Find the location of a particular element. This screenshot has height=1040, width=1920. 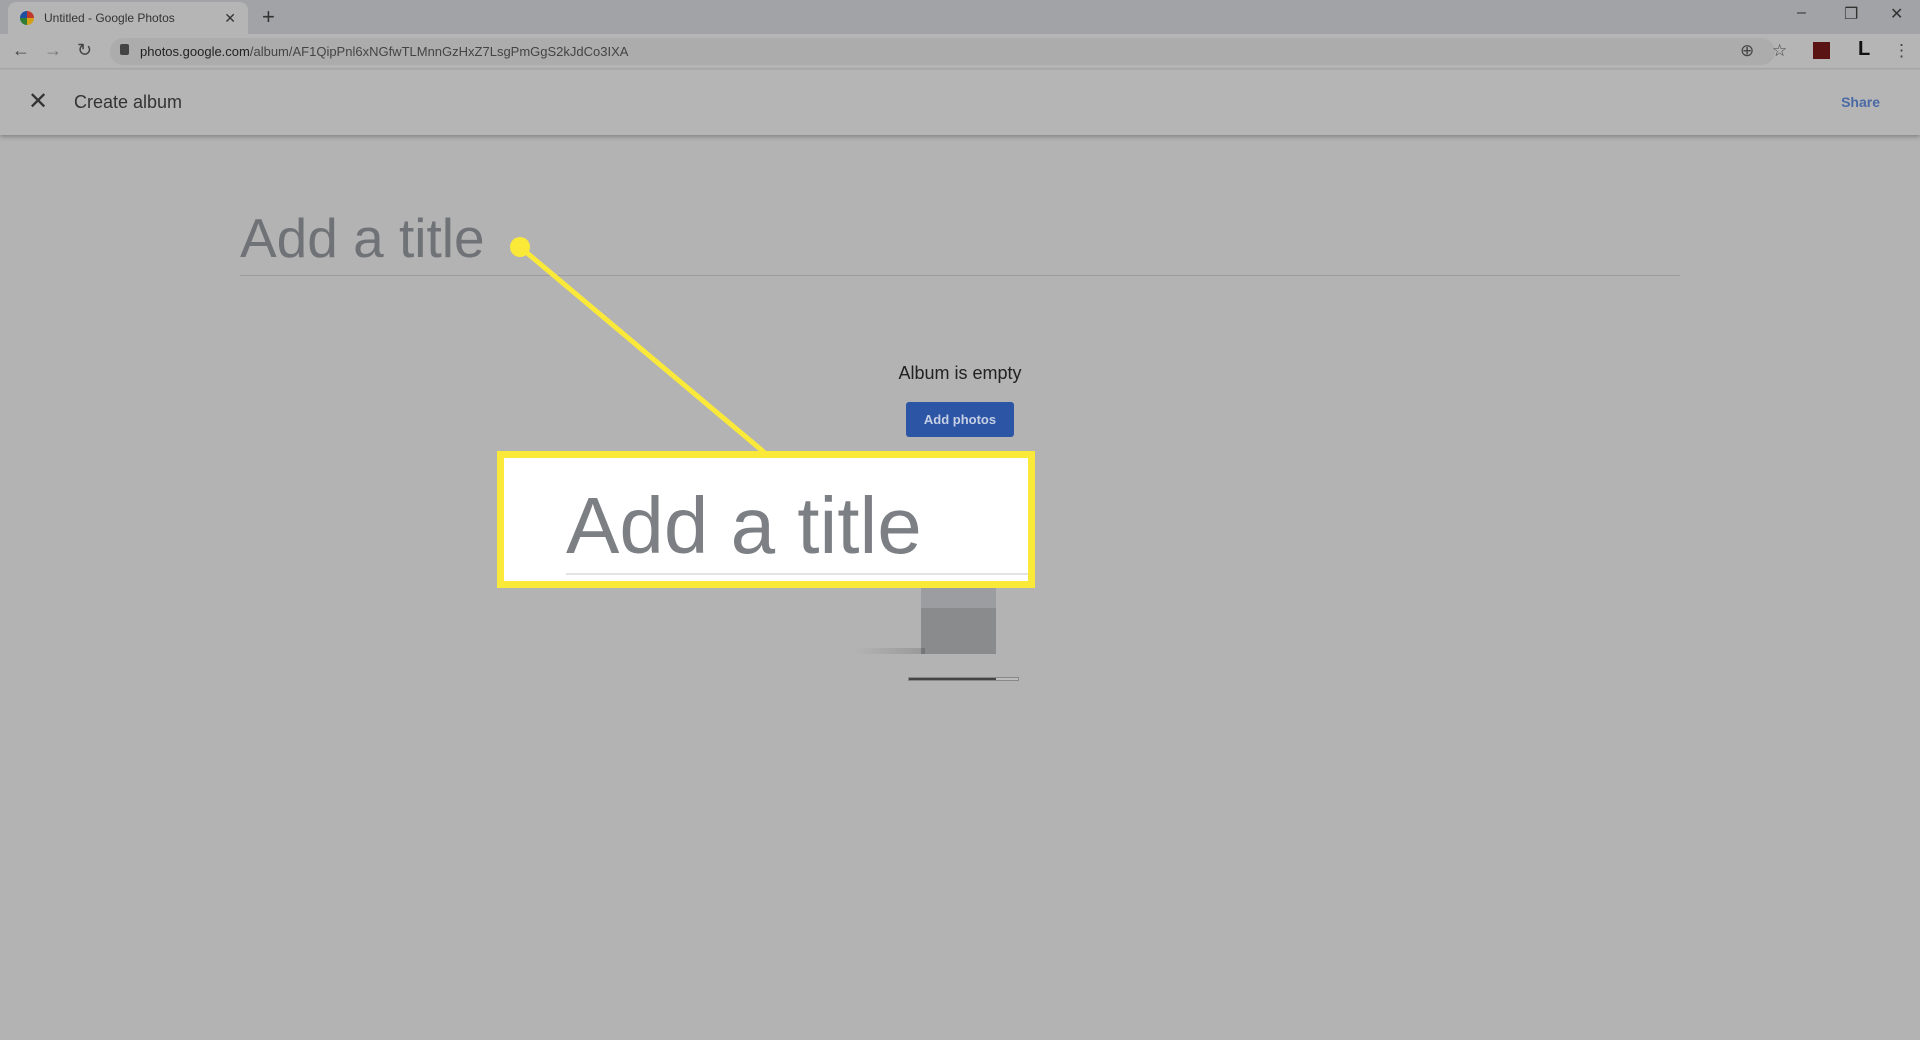

callout-box: Add a title is located at coordinates (766, 519).